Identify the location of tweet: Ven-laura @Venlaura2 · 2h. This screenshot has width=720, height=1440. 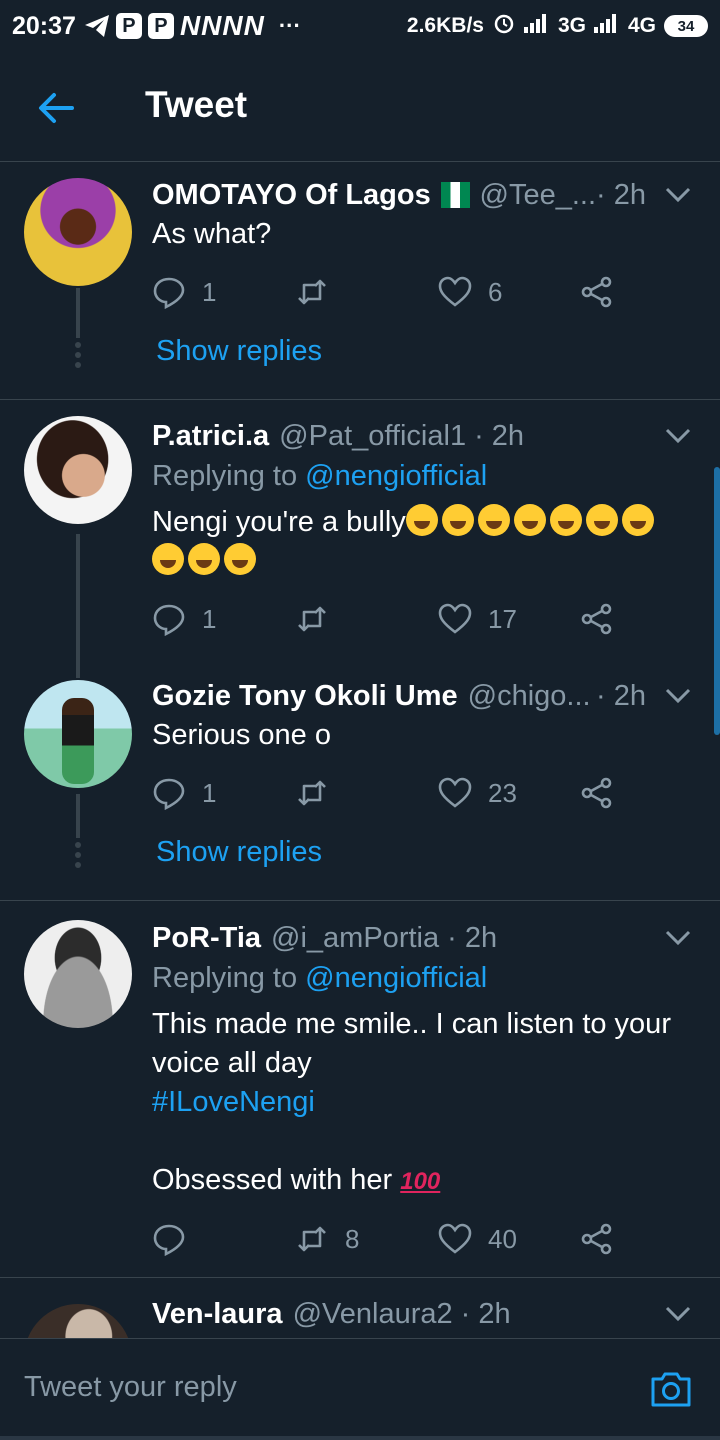
(360, 1308).